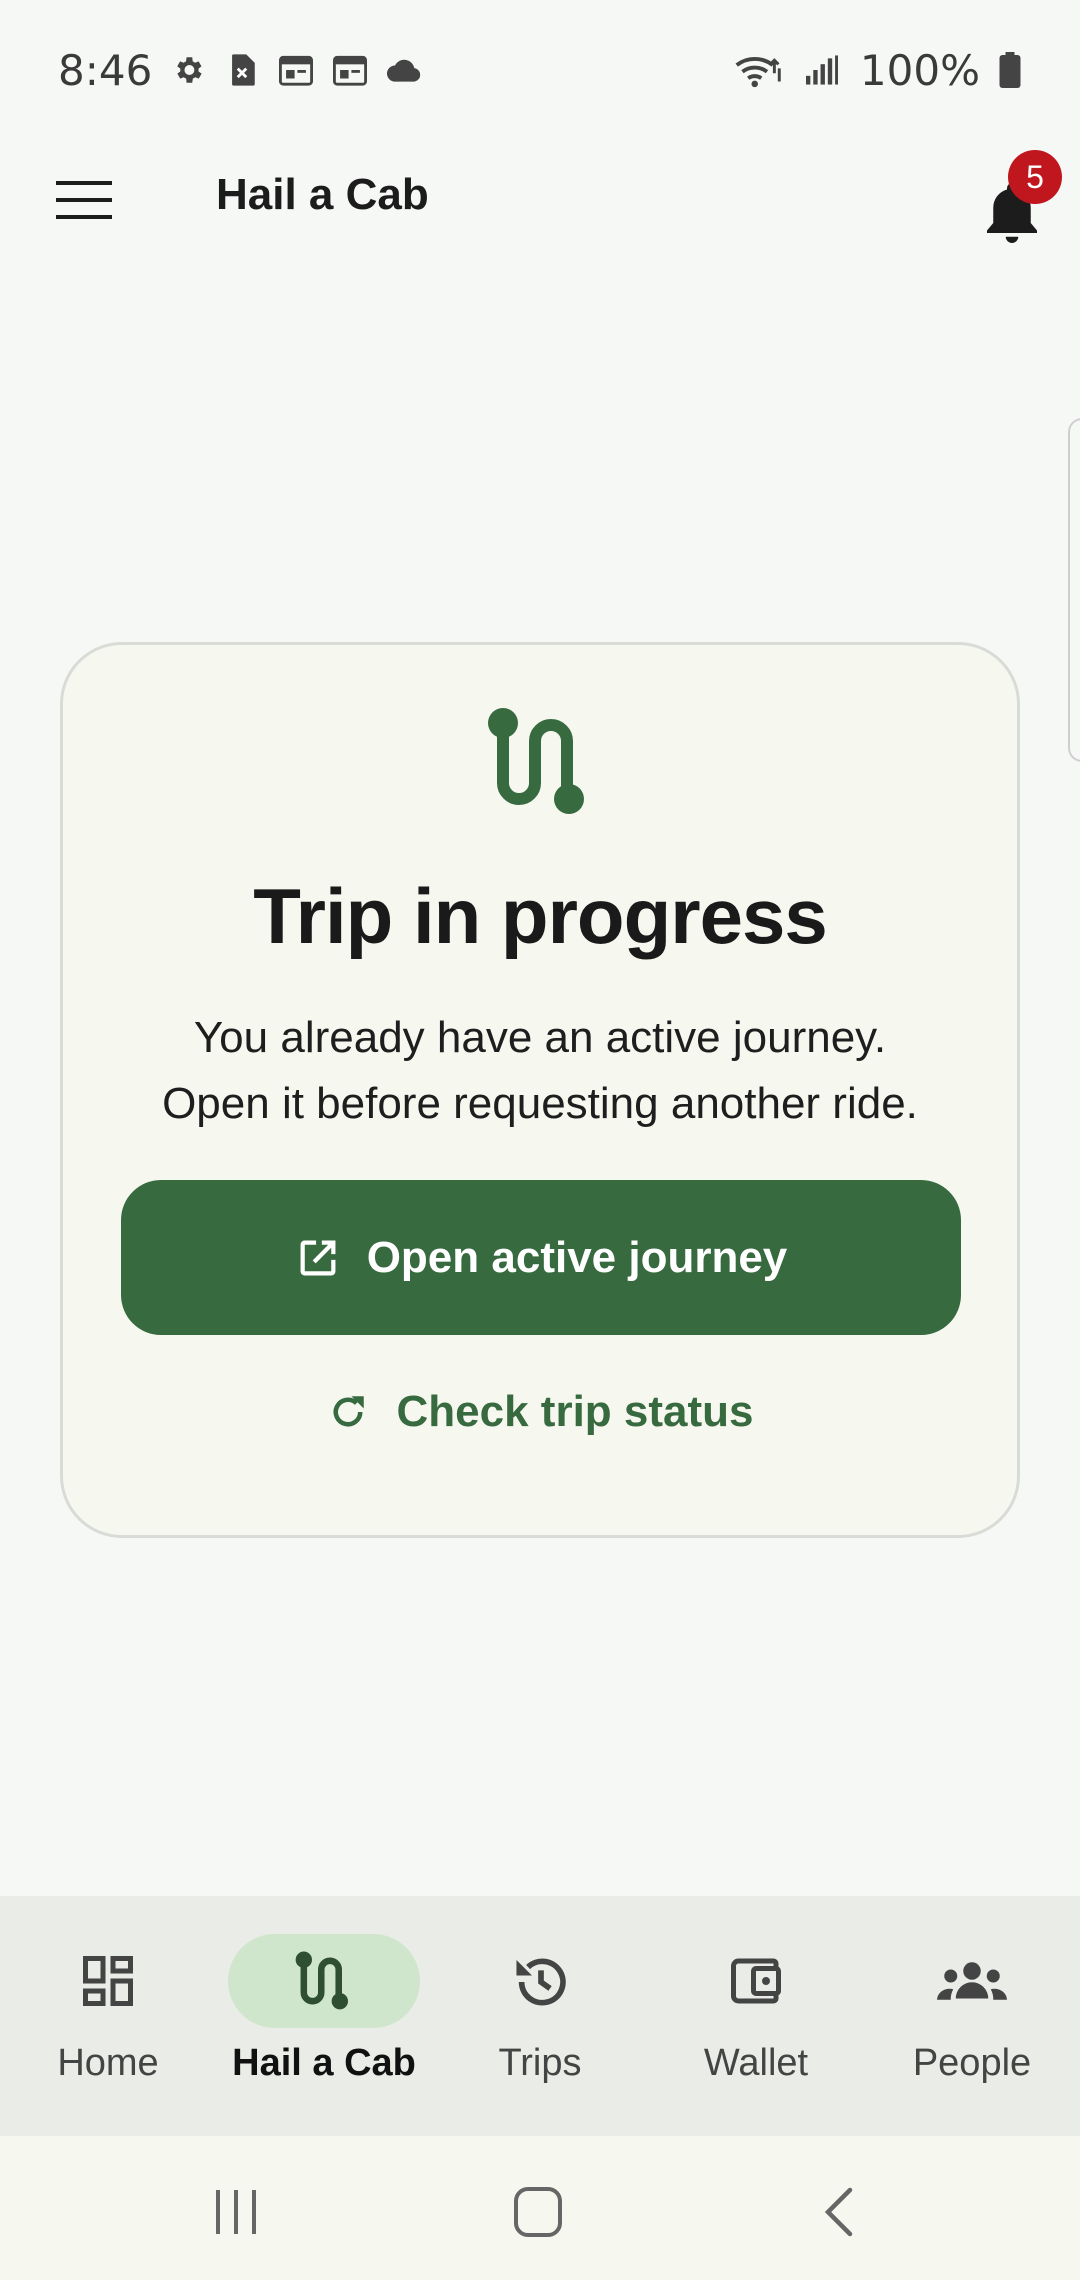 The image size is (1080, 2280). Describe the element at coordinates (575, 1411) in the screenshot. I see `check-trip-status-label: Check trip status` at that location.